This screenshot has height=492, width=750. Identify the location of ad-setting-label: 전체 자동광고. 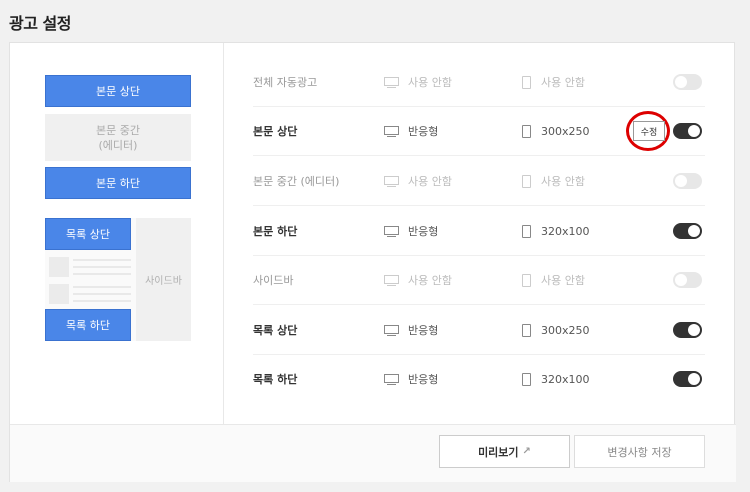
(285, 82).